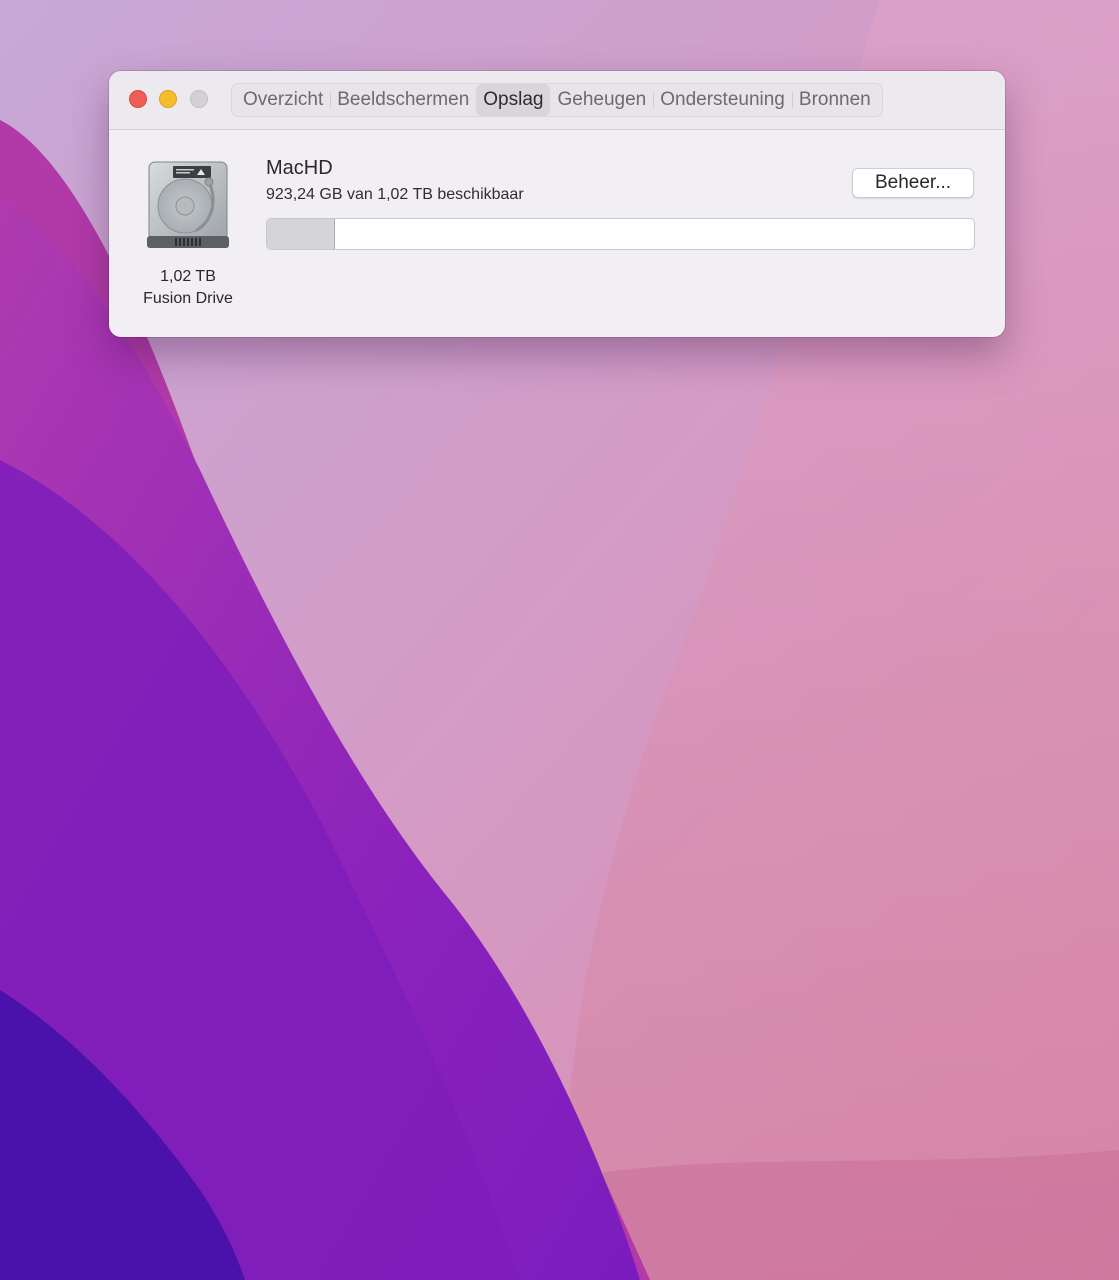 Image resolution: width=1119 pixels, height=1280 pixels. Describe the element at coordinates (403, 100) in the screenshot. I see `tab-beeldschermen: Beeldschermen` at that location.